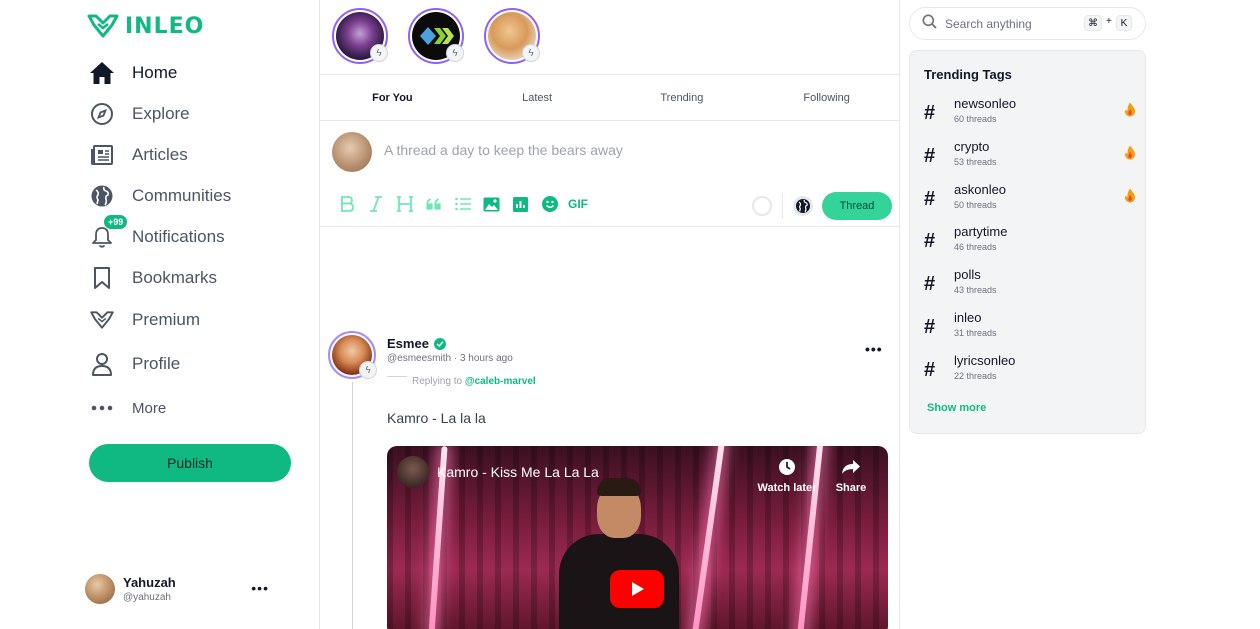 The height and width of the screenshot is (629, 1260). I want to click on youtube-play-icon, so click(637, 589).